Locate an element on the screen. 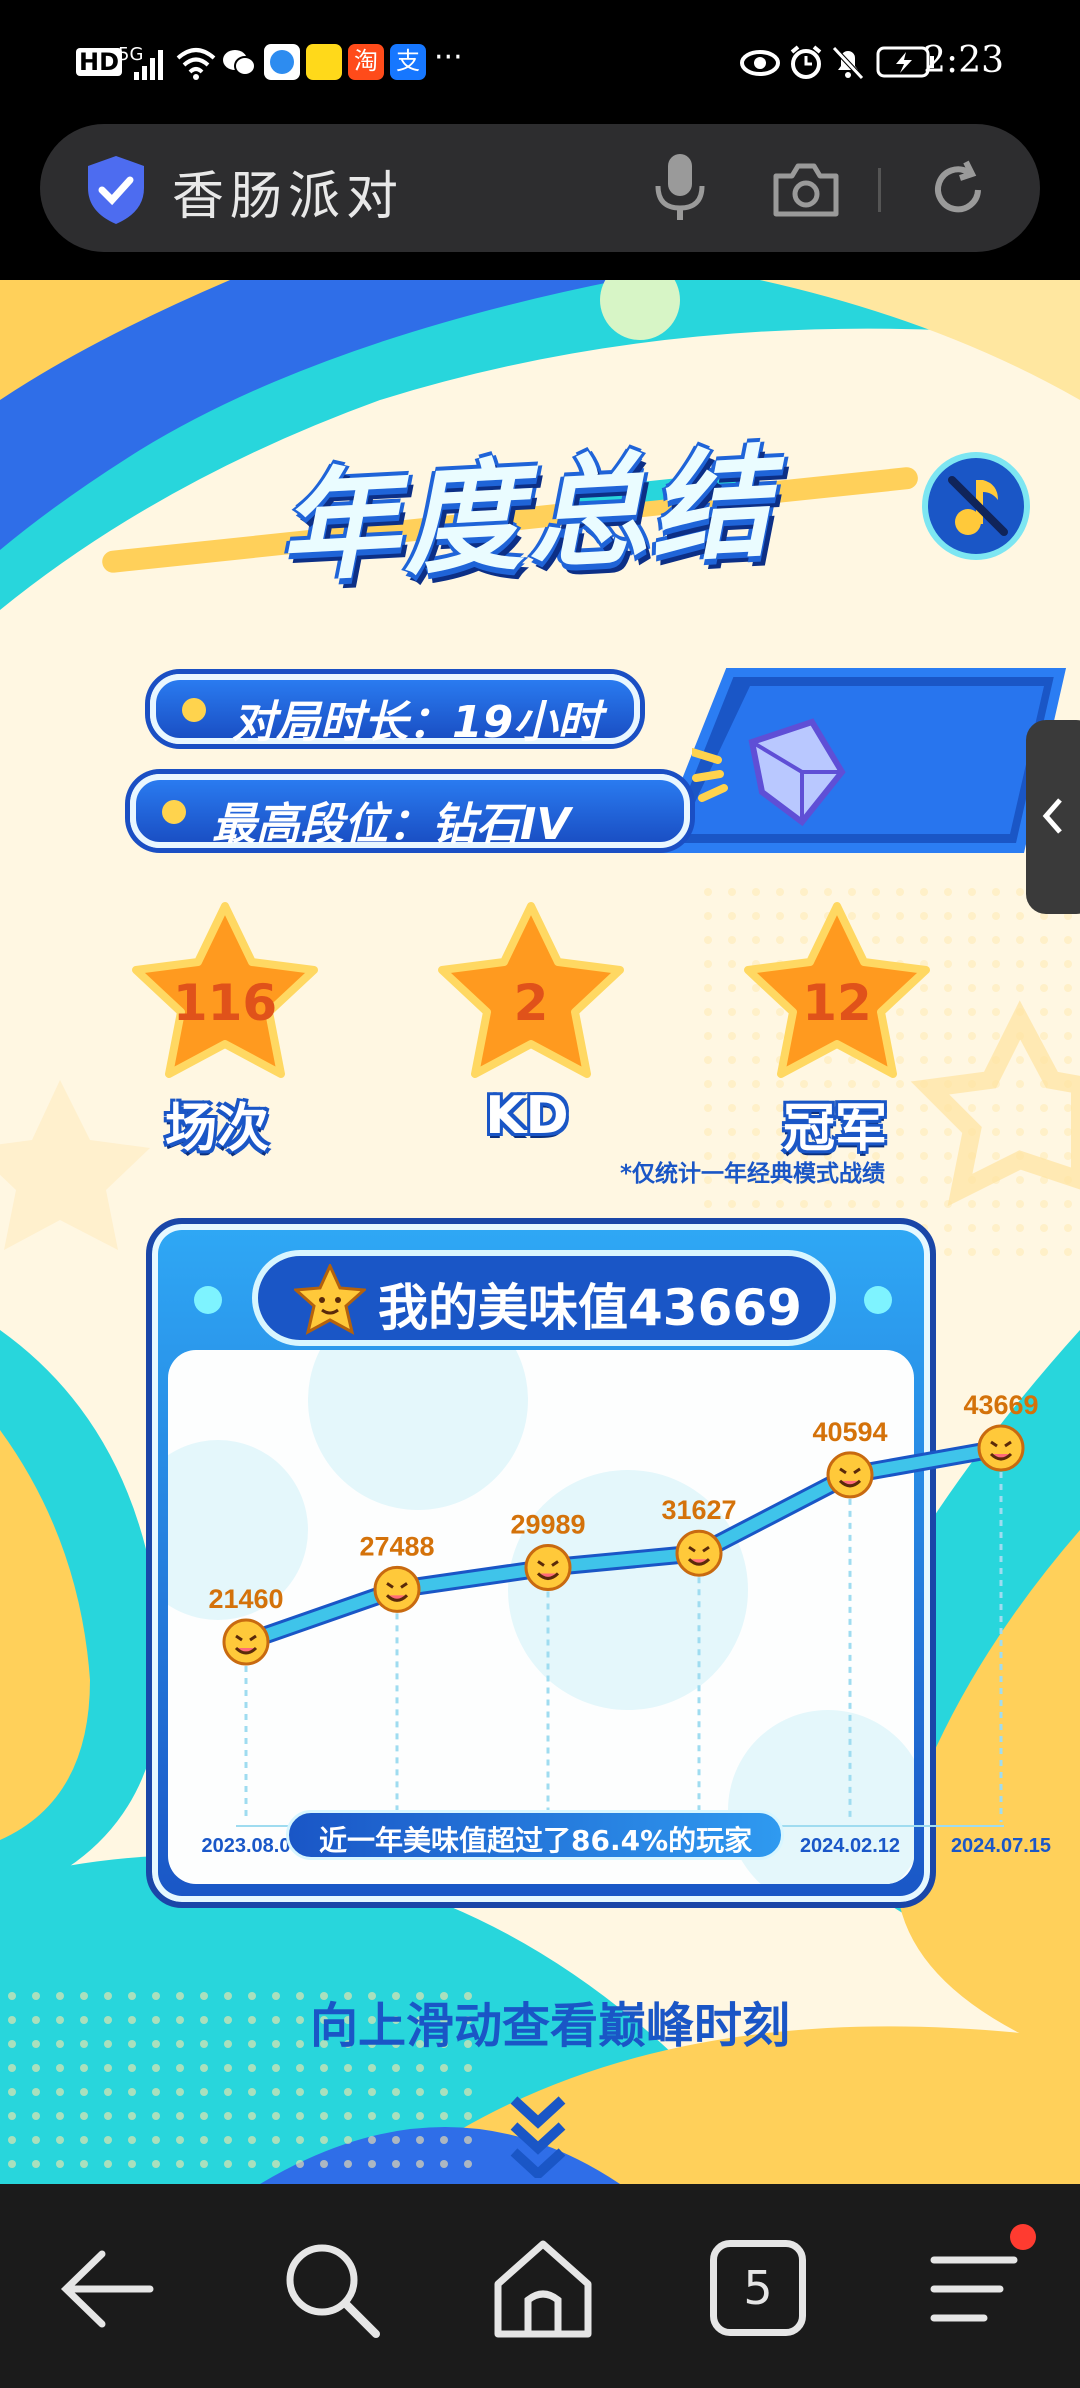  camera-icon is located at coordinates (806, 190).